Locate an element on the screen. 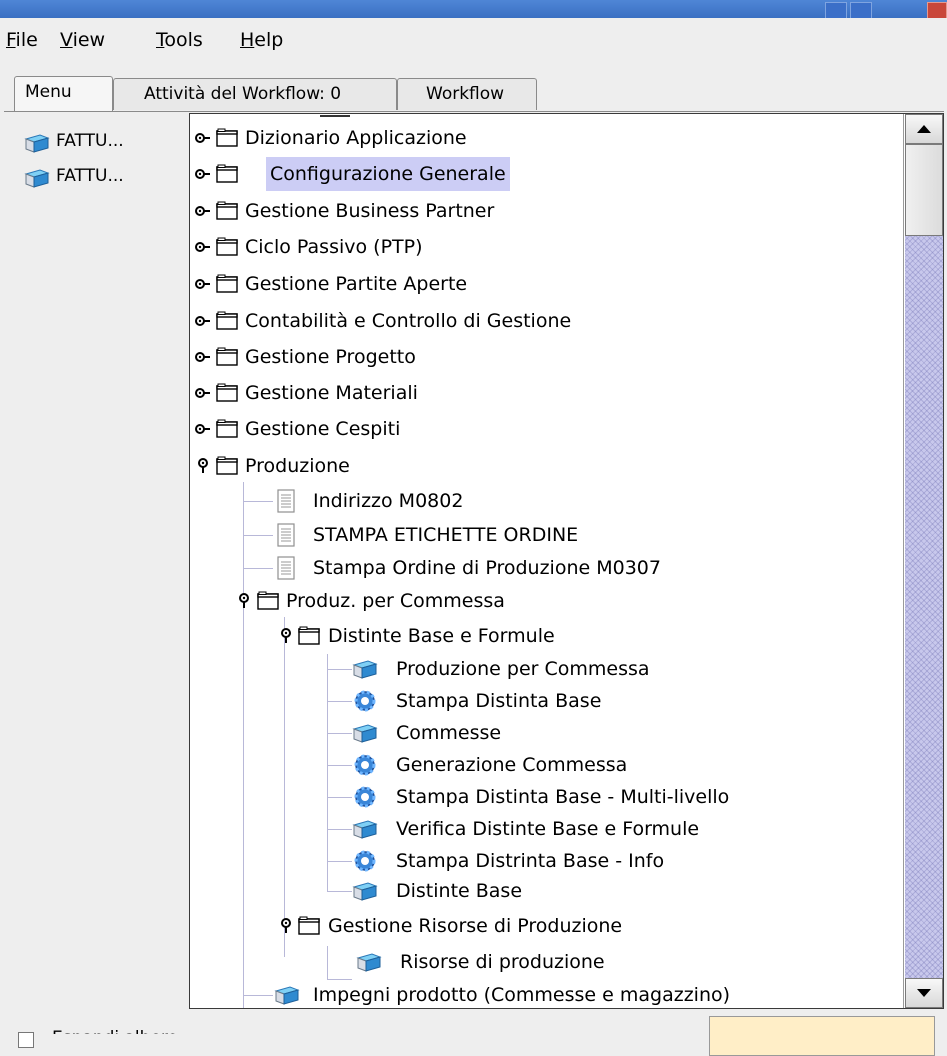 The width and height of the screenshot is (947, 1056). tab-strip: Menu Attività del Workflow: 0 Workflow is located at coordinates (473, 88).